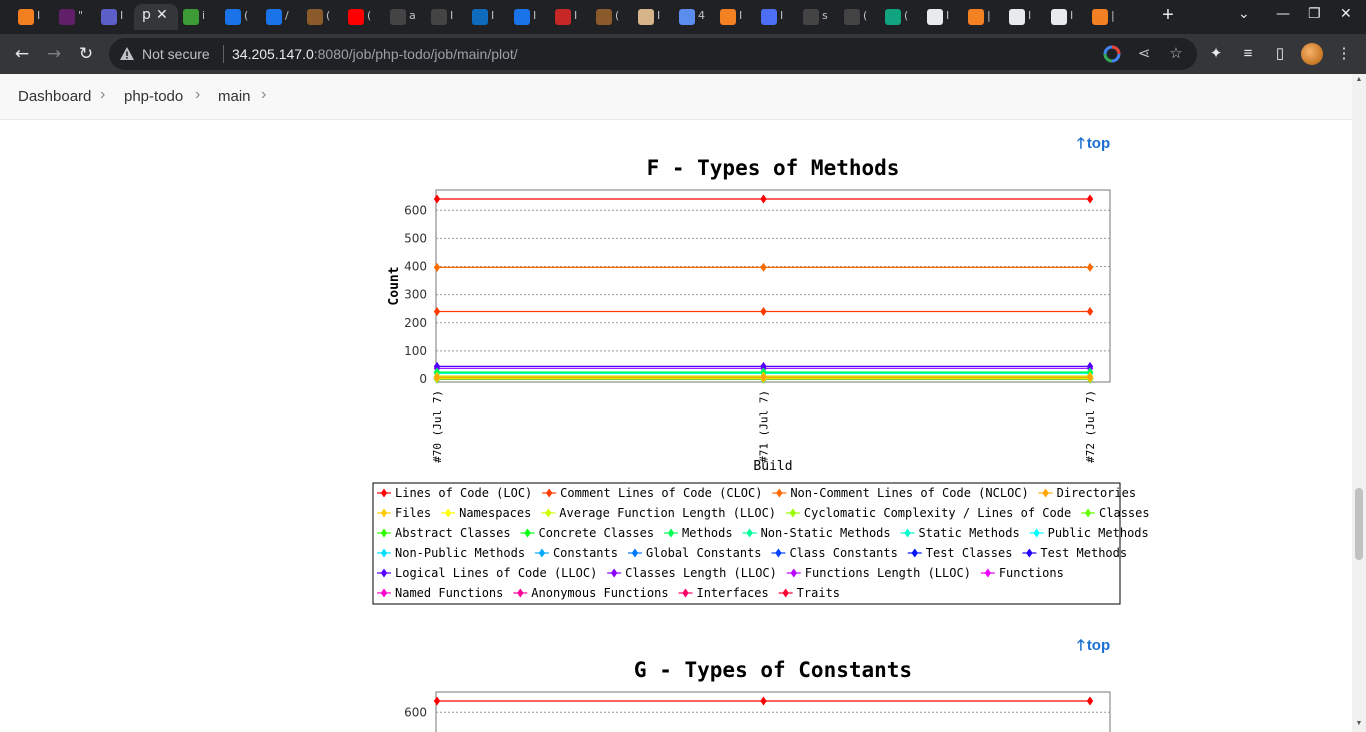  Describe the element at coordinates (453, 533) in the screenshot. I see `legend-entry-label: Abstract Classes` at that location.